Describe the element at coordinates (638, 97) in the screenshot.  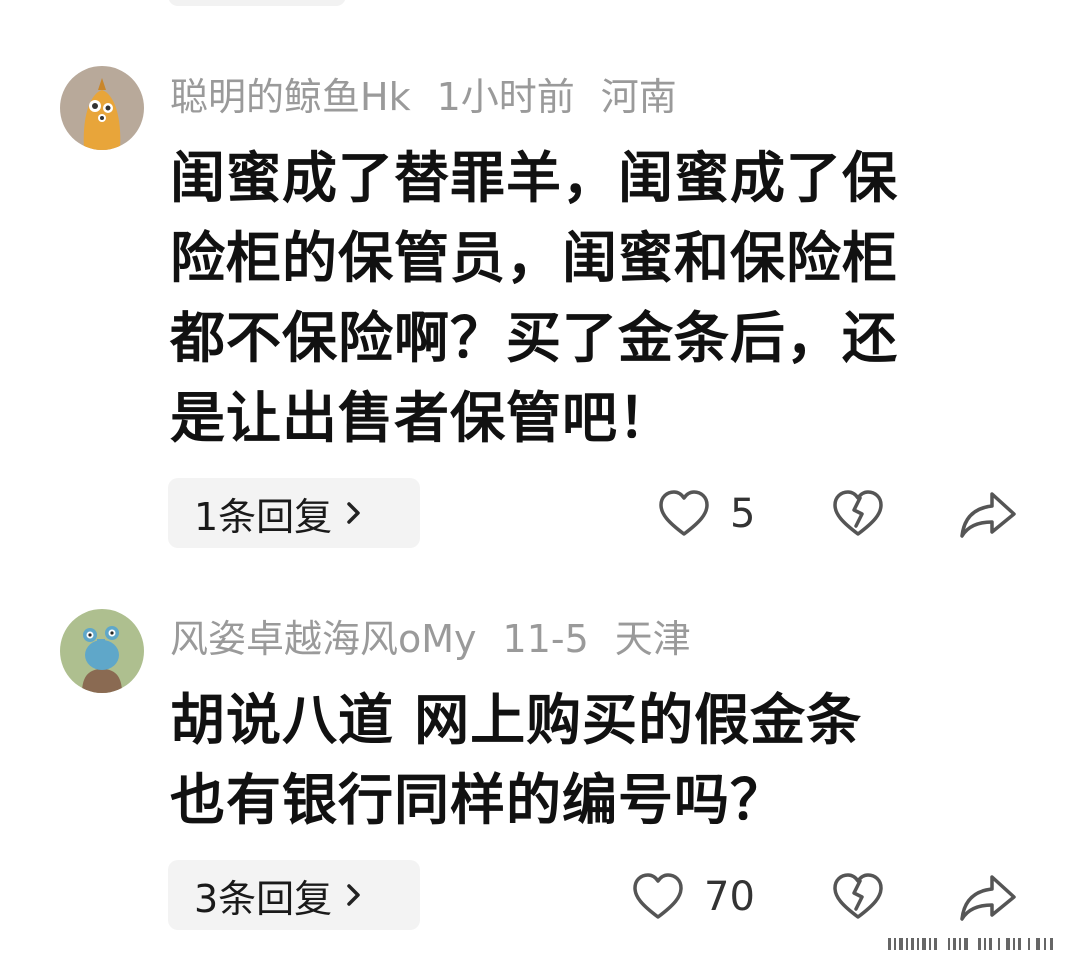
I see `location: 河南` at that location.